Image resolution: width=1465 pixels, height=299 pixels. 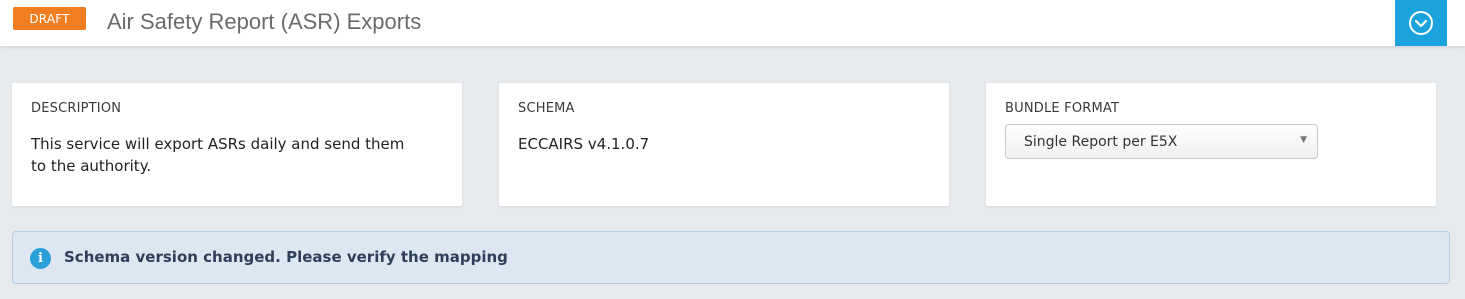 I want to click on page-title: Air Safety Report (ASR) Exports, so click(x=264, y=21).